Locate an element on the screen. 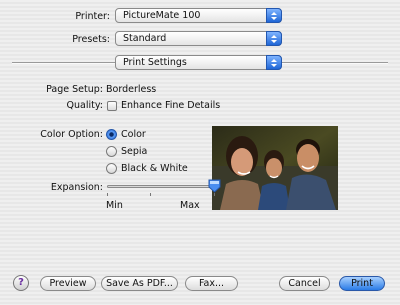  panel-popup: Print Settings is located at coordinates (198, 62).